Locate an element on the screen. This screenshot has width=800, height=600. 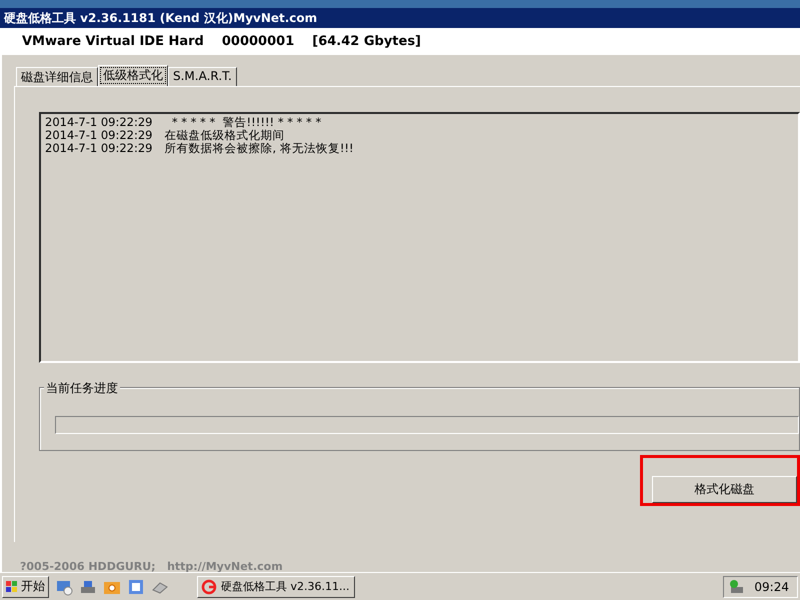
log-message: * * * * * 警告!!!!!! * * * * * is located at coordinates (246, 122).